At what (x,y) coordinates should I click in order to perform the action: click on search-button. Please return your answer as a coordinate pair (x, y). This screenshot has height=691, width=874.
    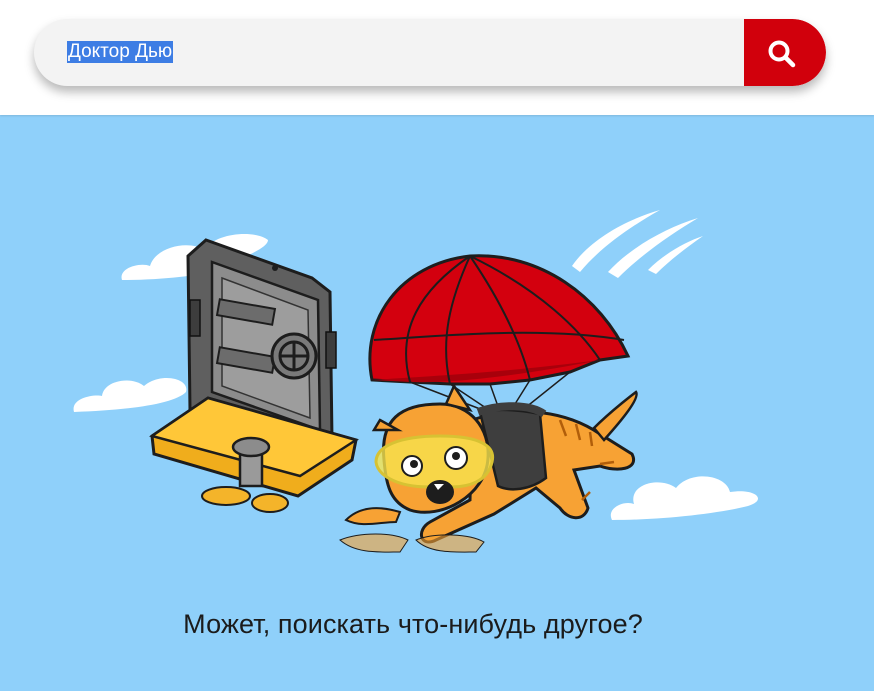
    Looking at the image, I should click on (785, 52).